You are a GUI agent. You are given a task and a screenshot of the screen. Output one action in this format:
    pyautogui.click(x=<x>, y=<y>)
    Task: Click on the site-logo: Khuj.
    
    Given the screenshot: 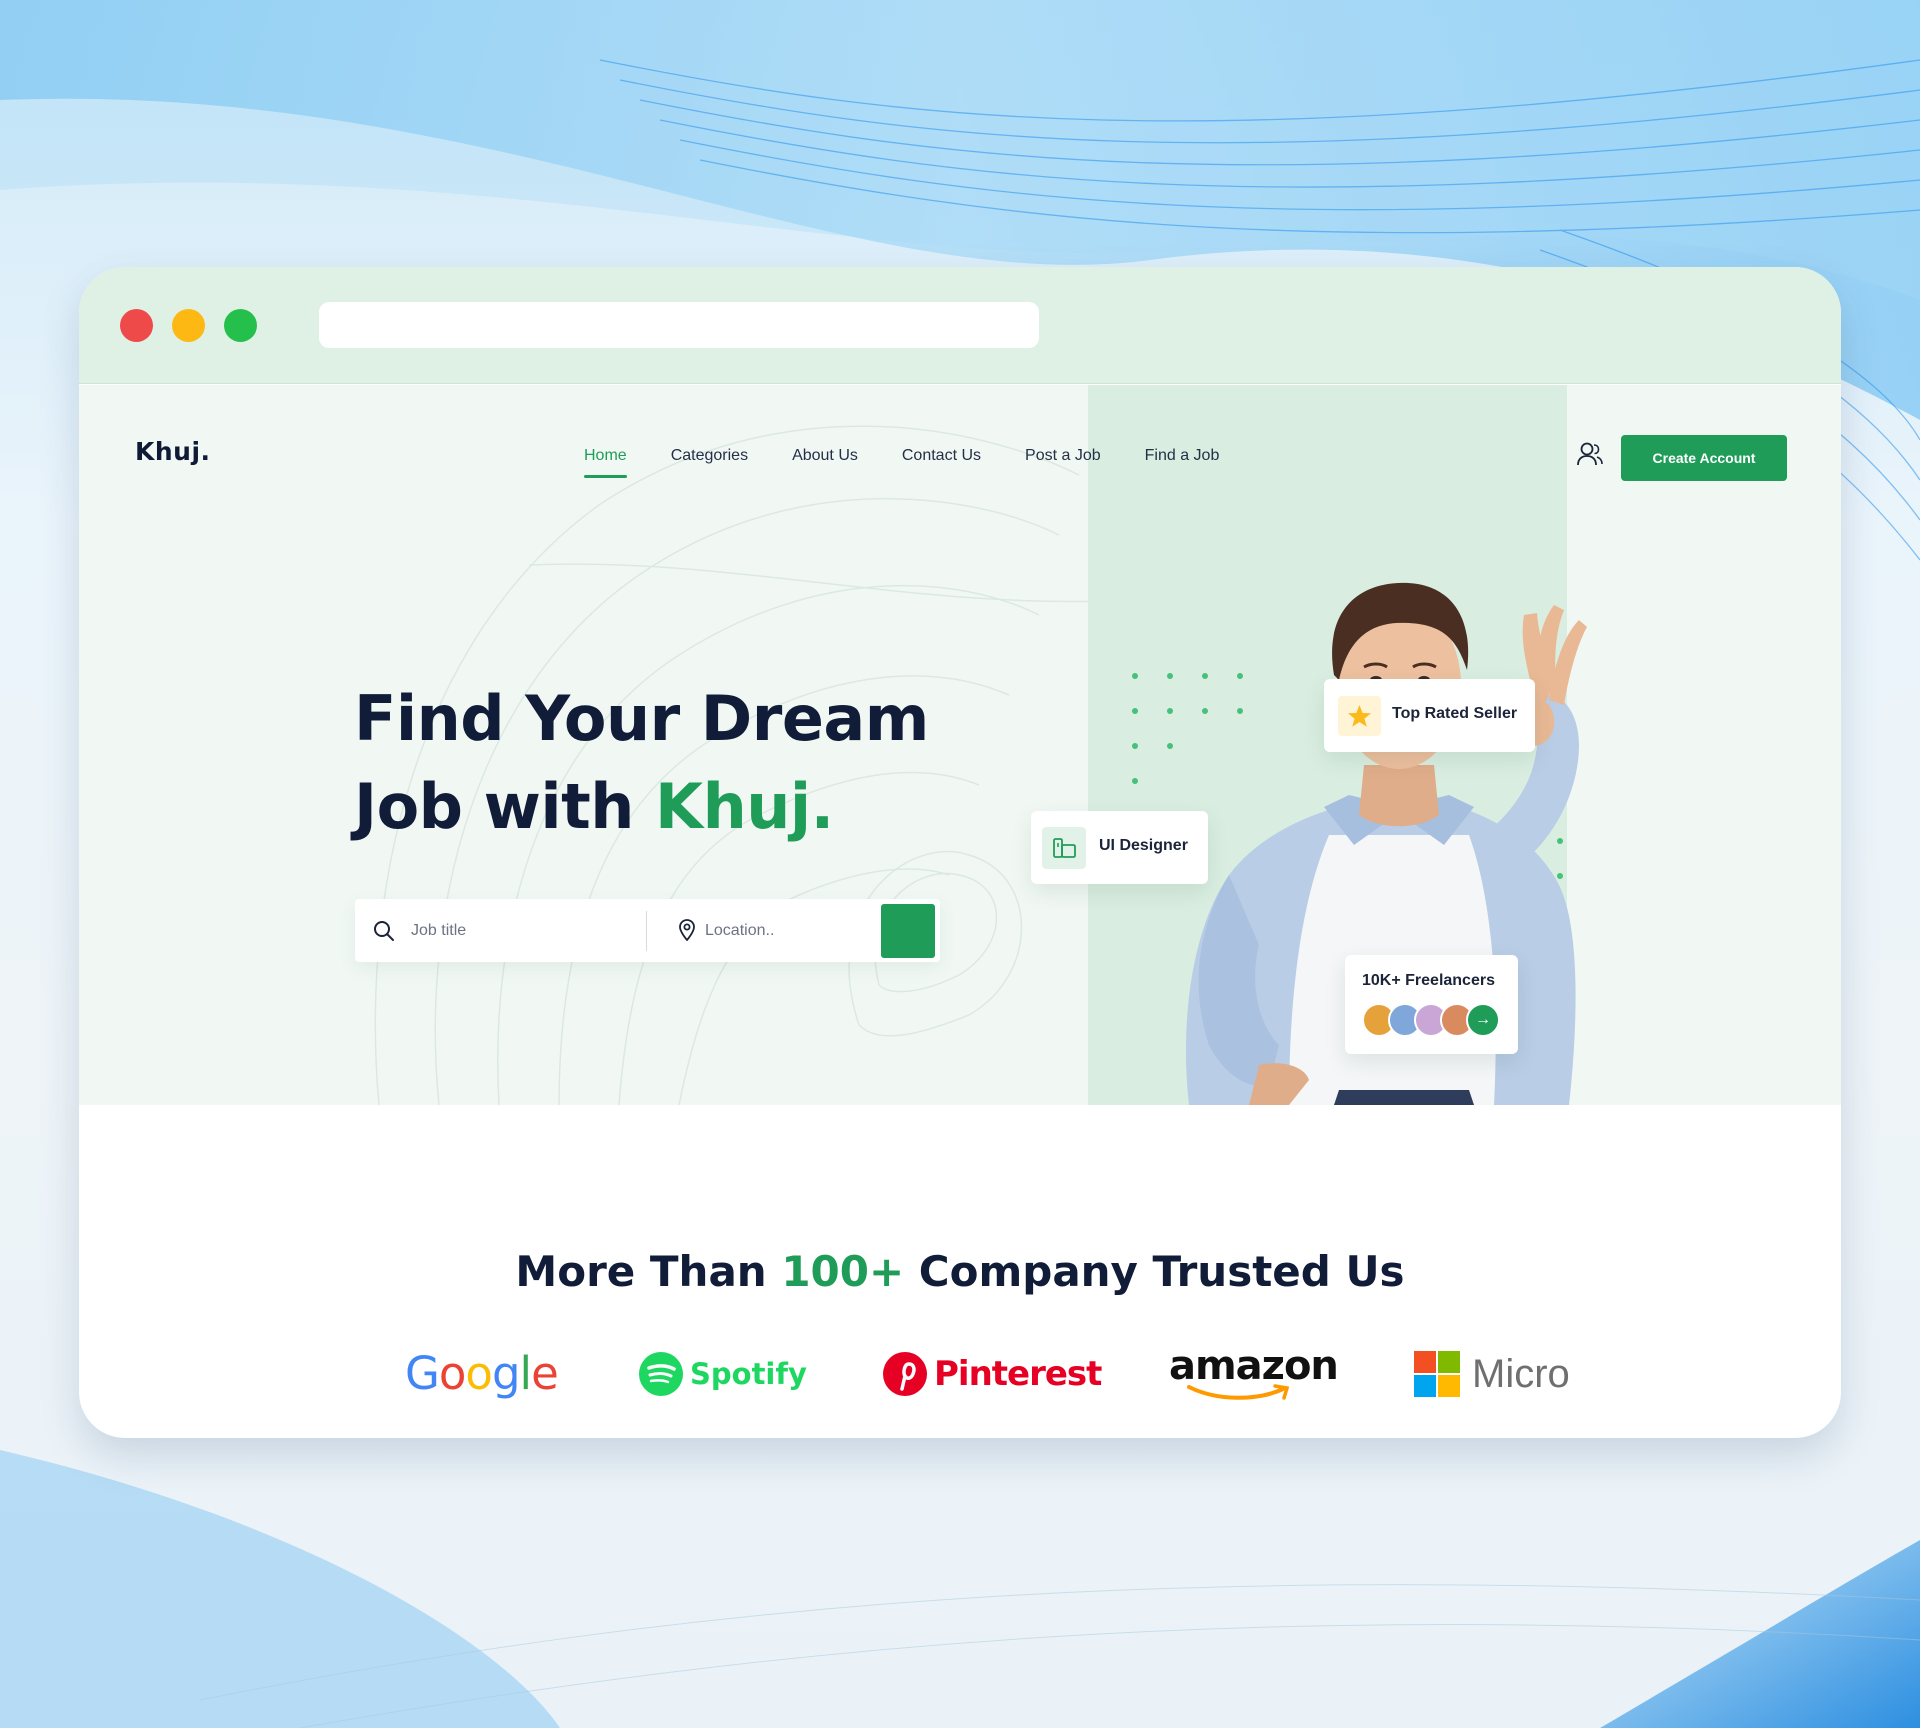 What is the action you would take?
    pyautogui.click(x=173, y=451)
    